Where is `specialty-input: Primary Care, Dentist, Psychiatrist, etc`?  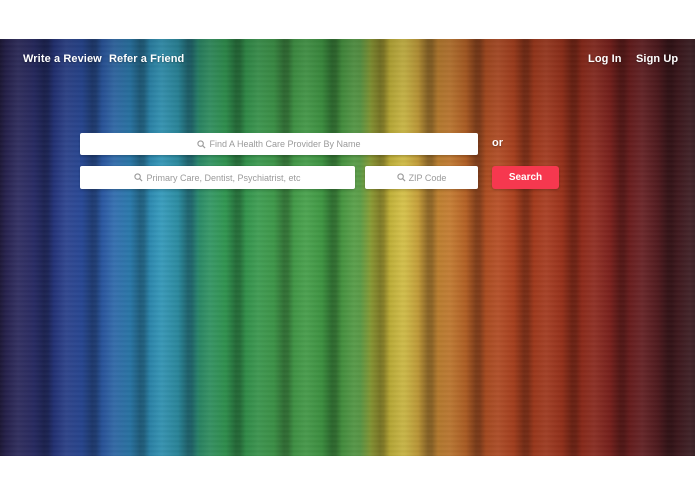 specialty-input: Primary Care, Dentist, Psychiatrist, etc is located at coordinates (217, 177).